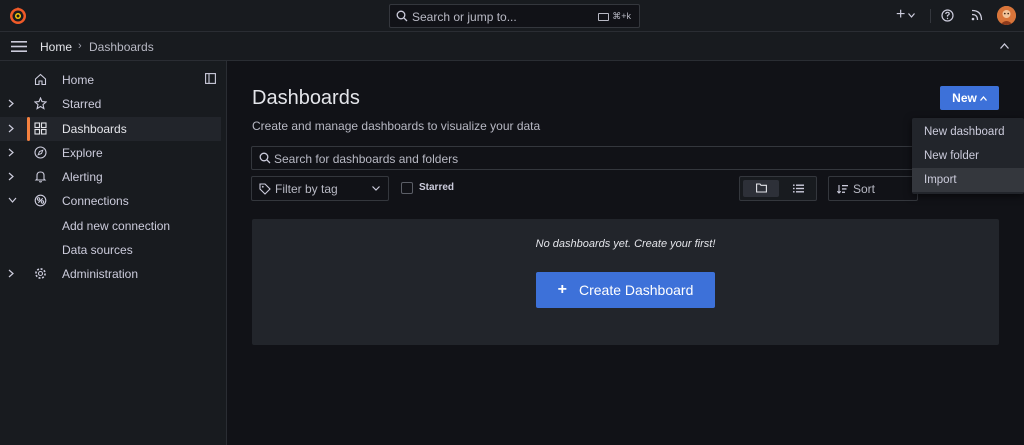 This screenshot has height=445, width=1024. What do you see at coordinates (19, 46) in the screenshot?
I see `menu-toggle-icon` at bounding box center [19, 46].